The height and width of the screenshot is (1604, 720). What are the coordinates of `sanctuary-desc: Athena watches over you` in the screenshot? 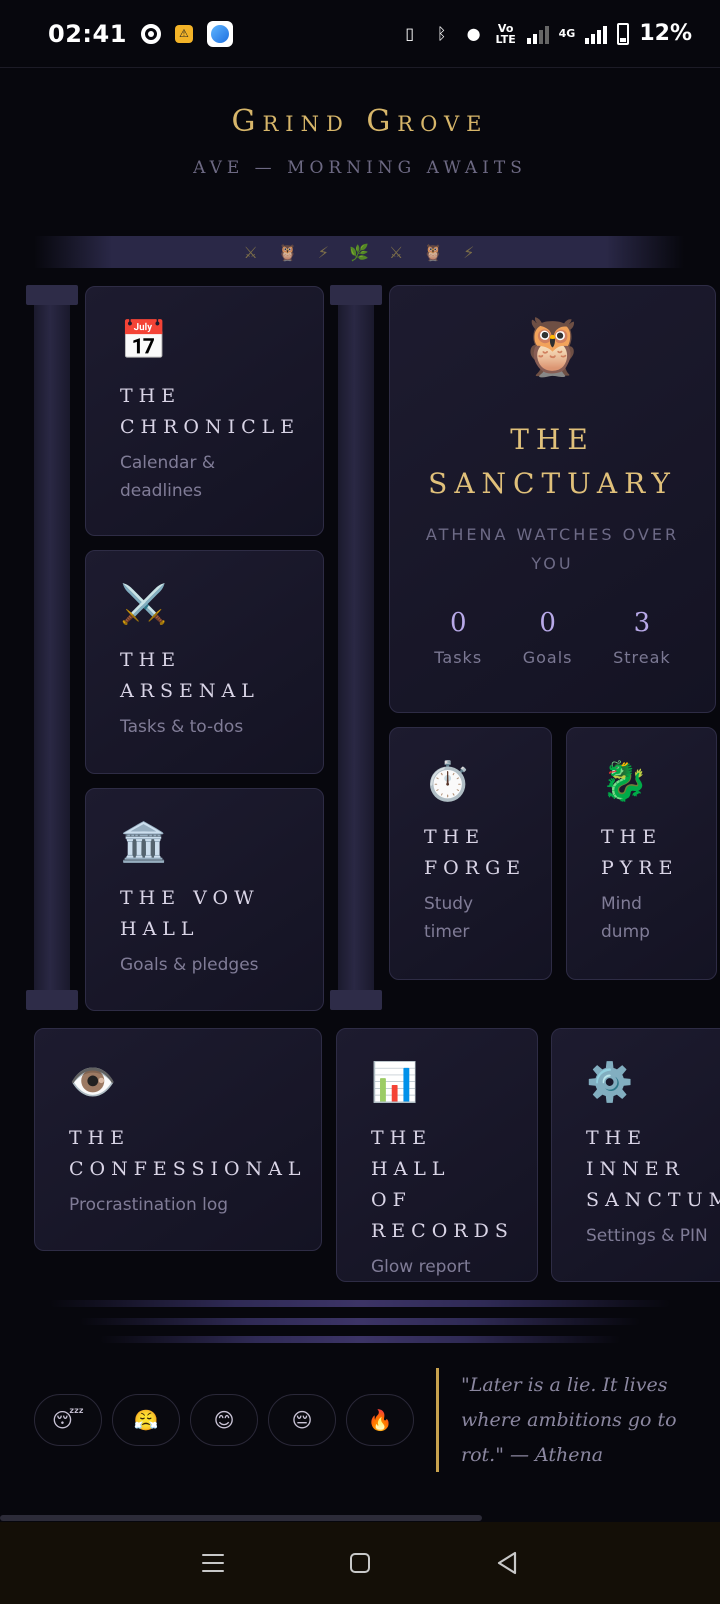 It's located at (552, 549).